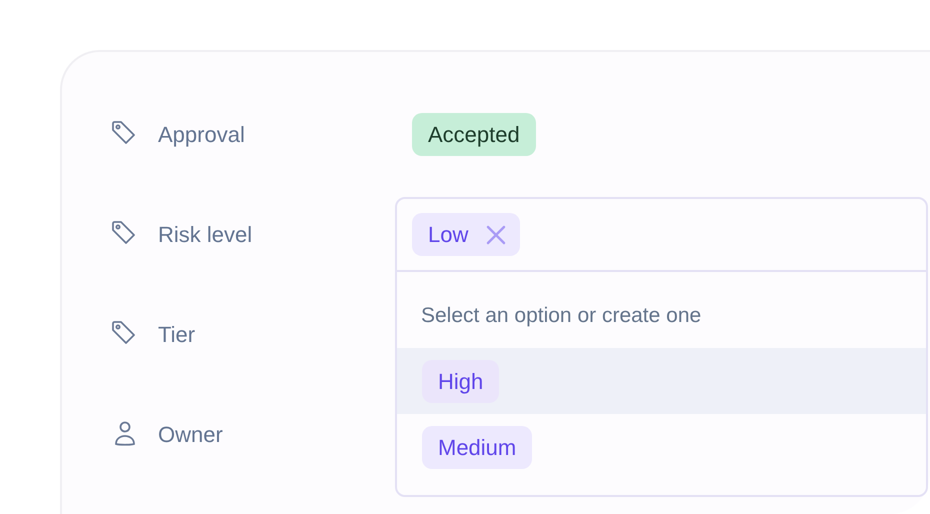 This screenshot has width=930, height=514. Describe the element at coordinates (461, 381) in the screenshot. I see `option-tag: High` at that location.